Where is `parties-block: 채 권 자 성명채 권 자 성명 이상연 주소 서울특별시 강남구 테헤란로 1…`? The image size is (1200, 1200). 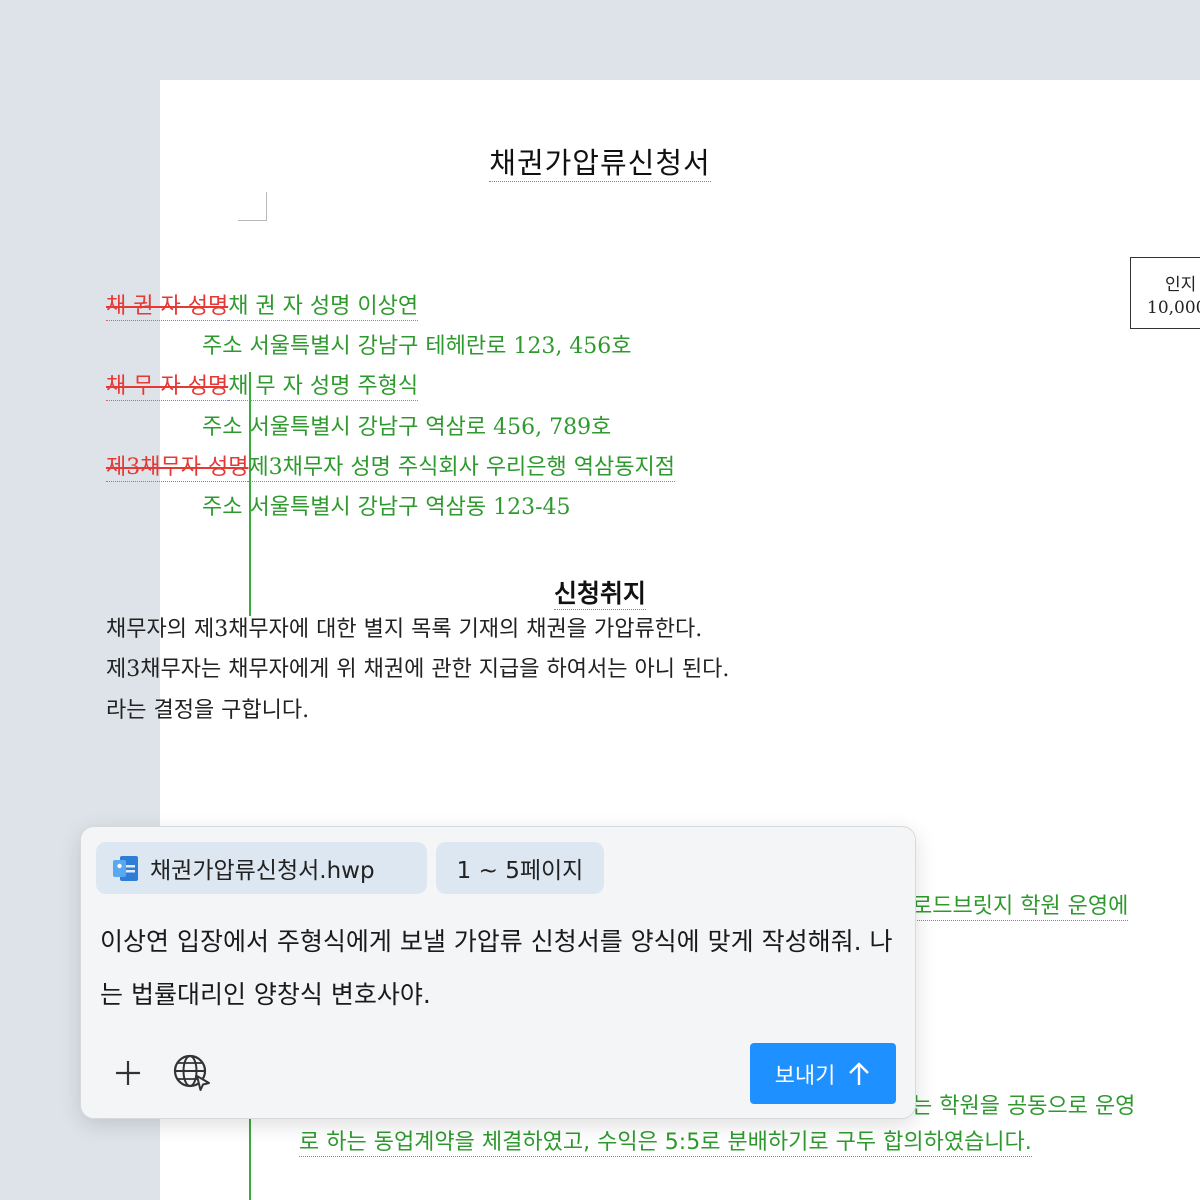 parties-block: 채 권 자 성명채 권 자 성명 이상연 주소 서울특별시 강남구 테헤란로 1… is located at coordinates (390, 412).